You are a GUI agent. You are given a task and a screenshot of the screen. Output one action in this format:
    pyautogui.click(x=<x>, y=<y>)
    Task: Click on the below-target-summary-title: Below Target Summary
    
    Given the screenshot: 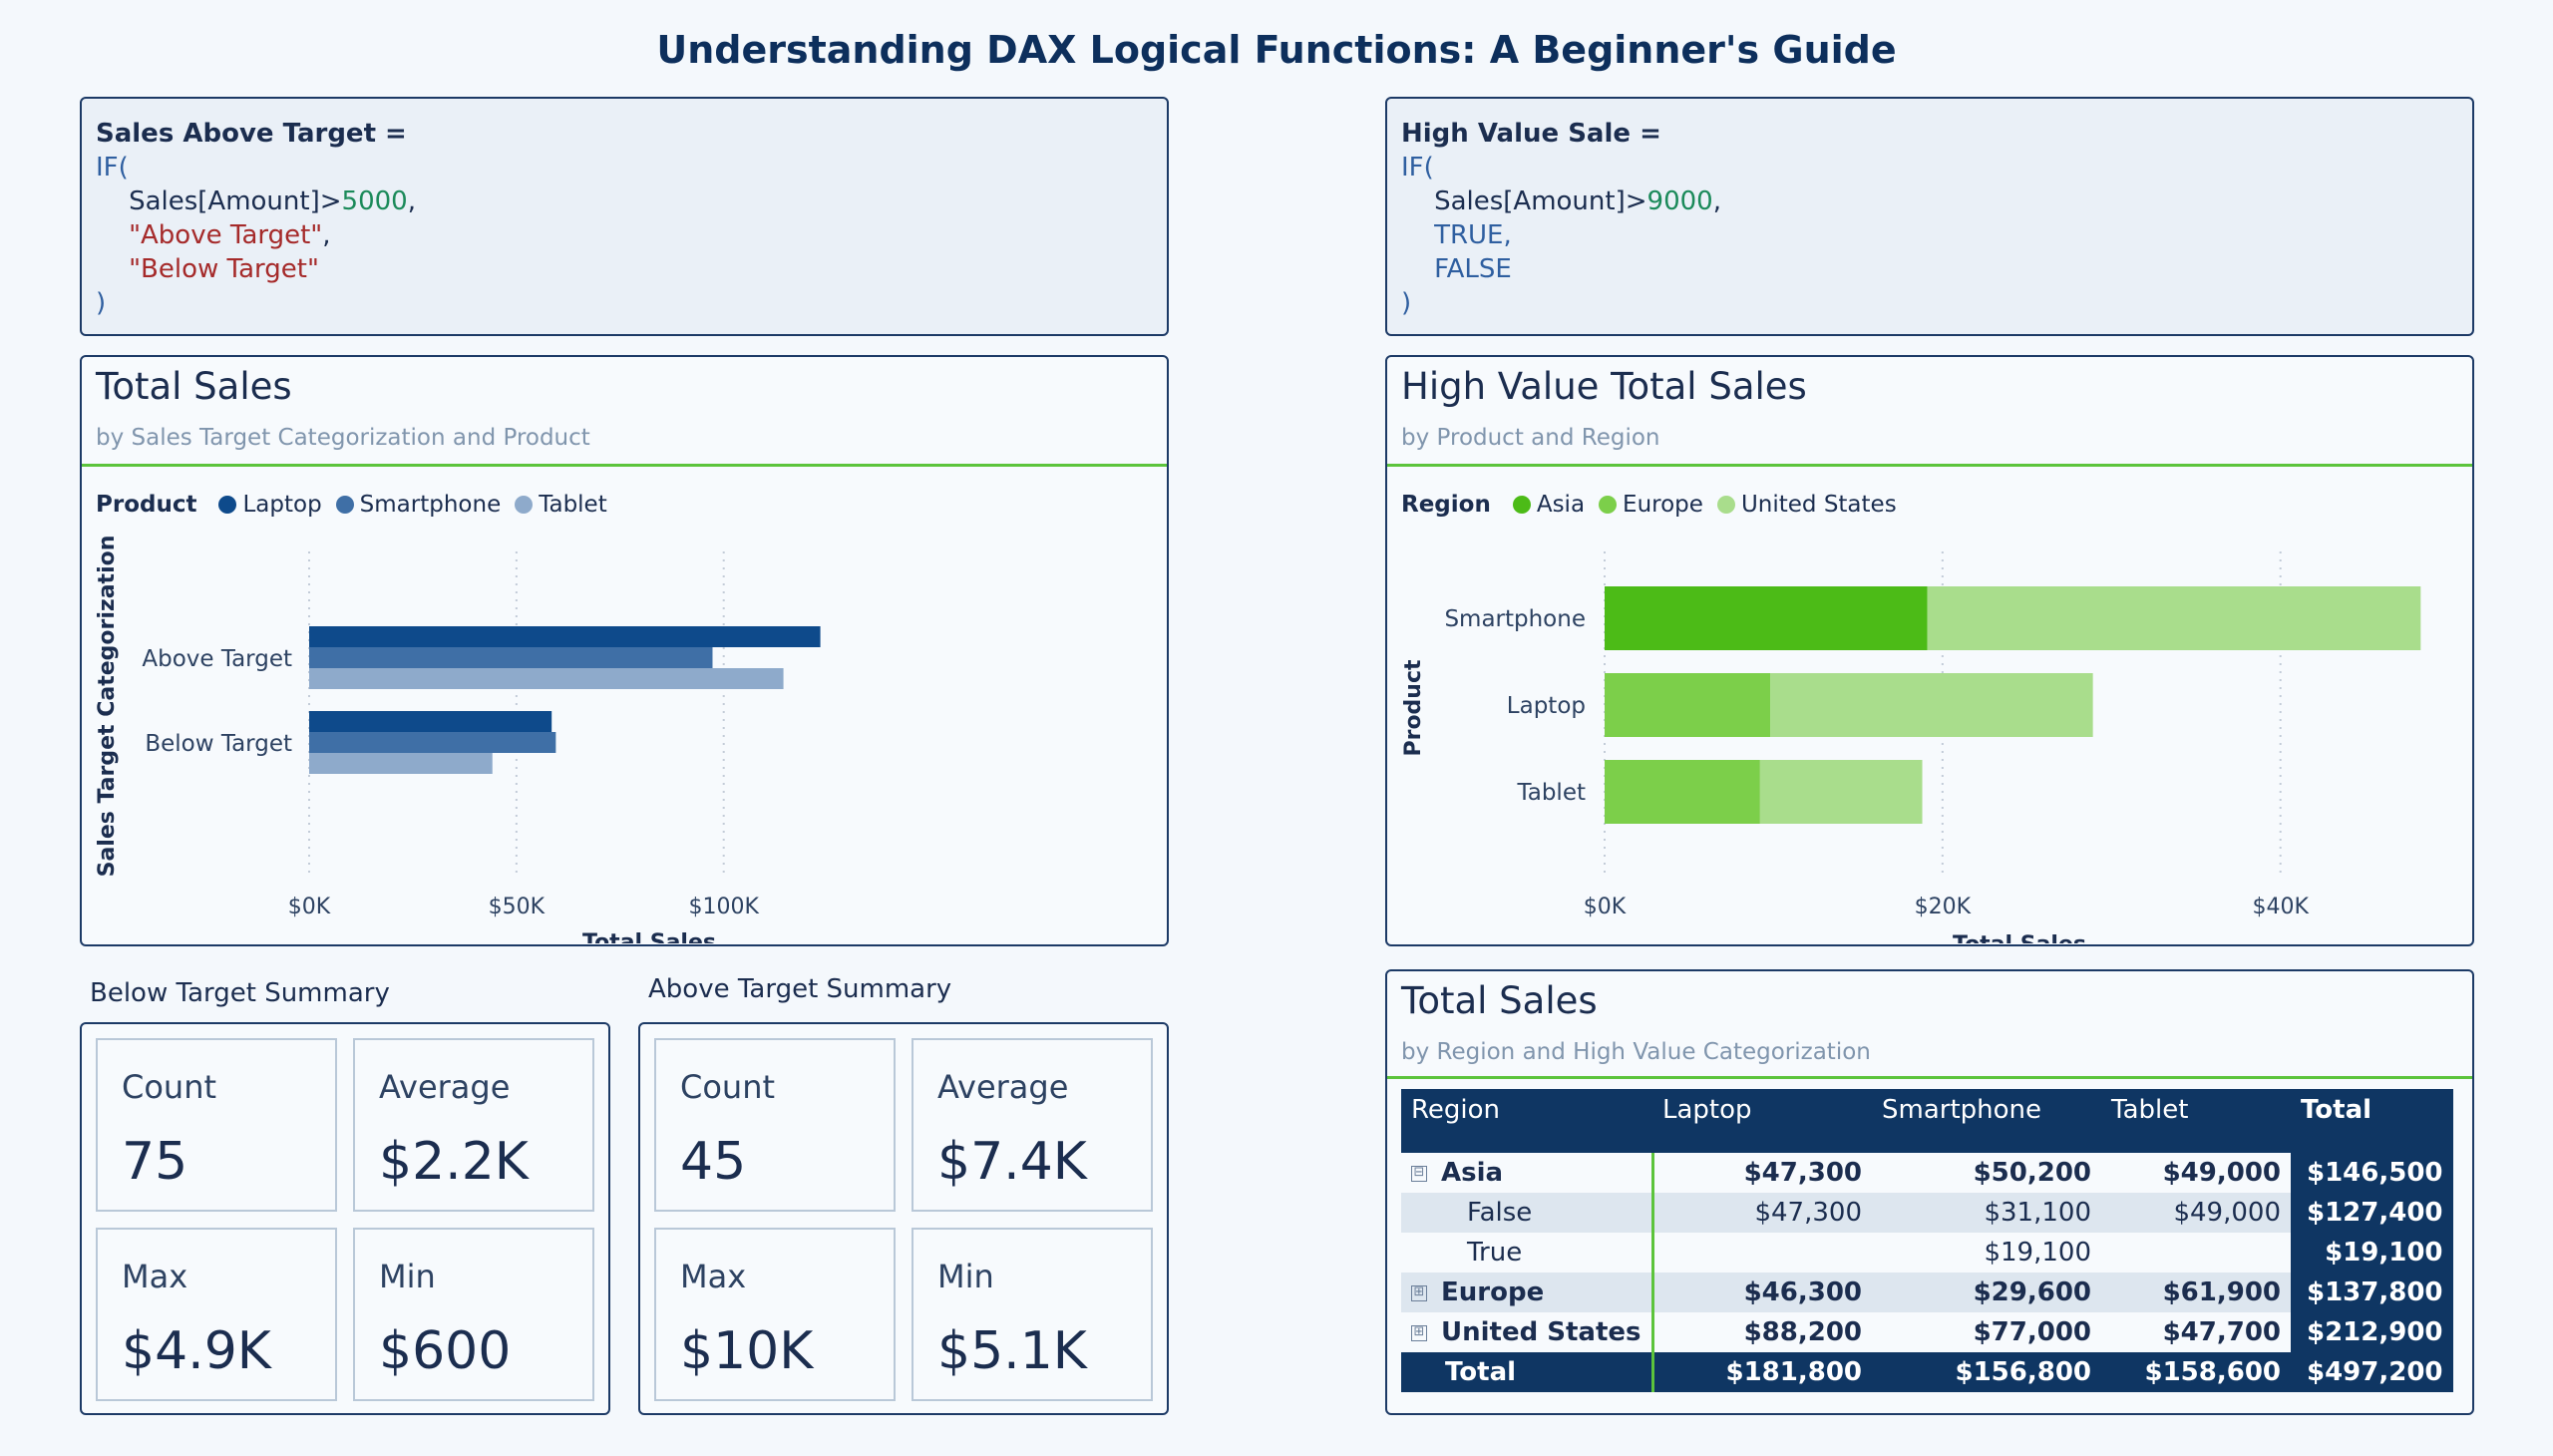 What is the action you would take?
    pyautogui.click(x=240, y=993)
    